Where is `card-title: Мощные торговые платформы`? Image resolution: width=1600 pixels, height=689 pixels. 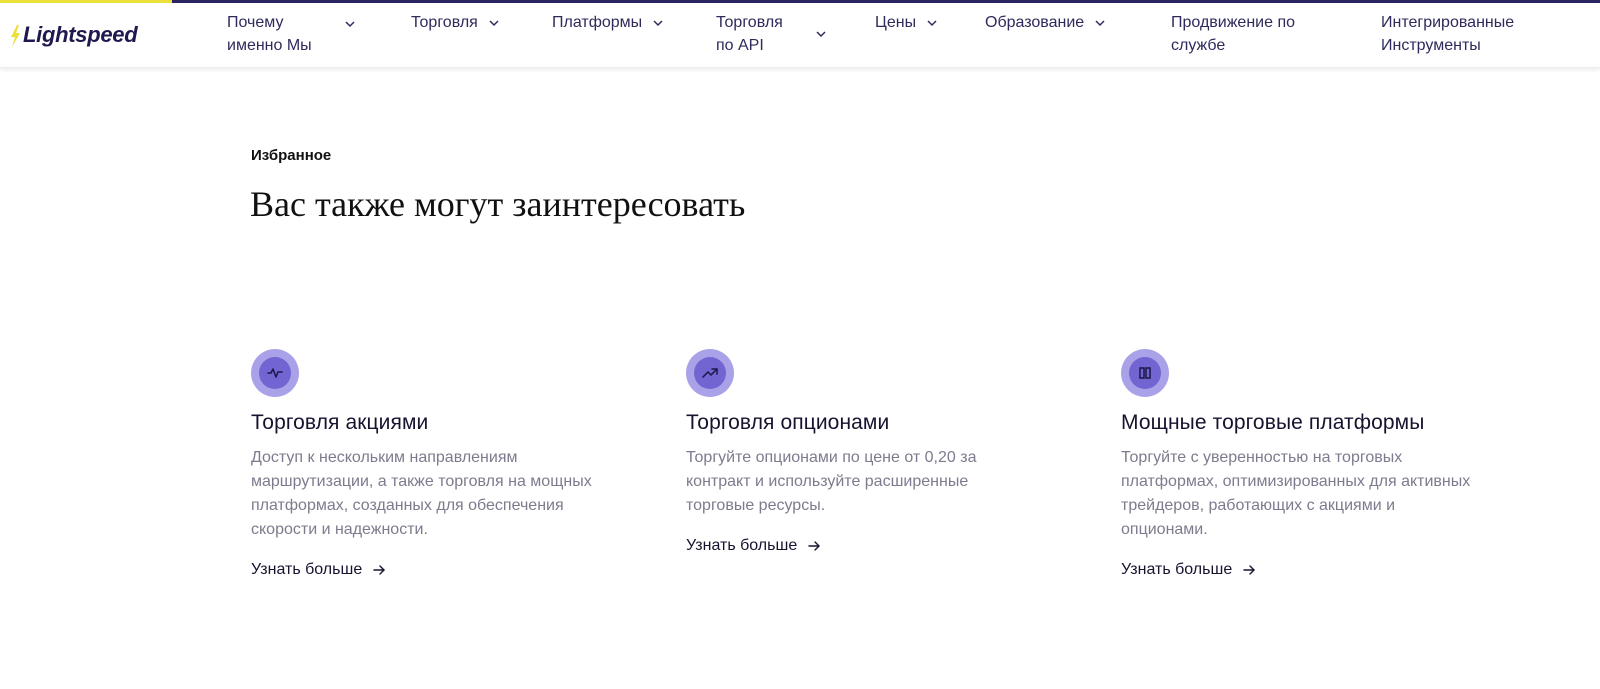 card-title: Мощные торговые платформы is located at coordinates (1273, 422).